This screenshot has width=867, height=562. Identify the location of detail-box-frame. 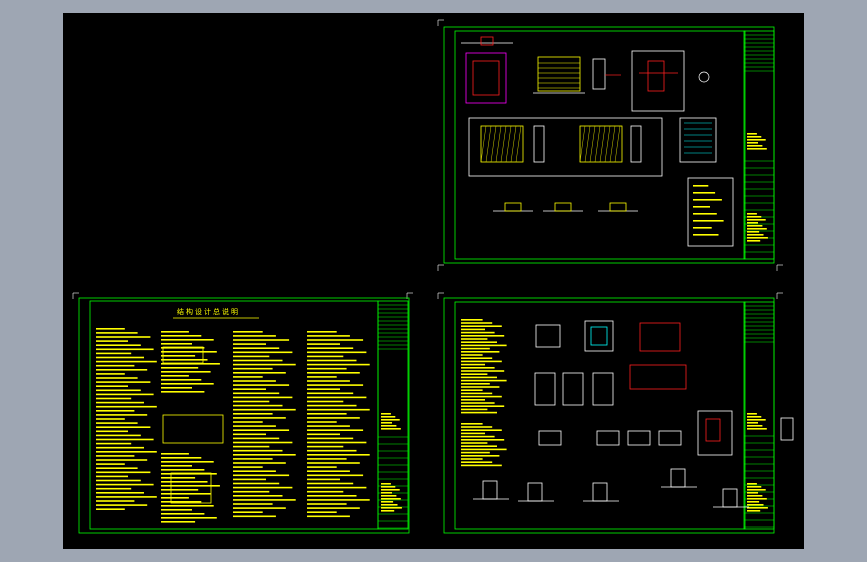
(658, 81).